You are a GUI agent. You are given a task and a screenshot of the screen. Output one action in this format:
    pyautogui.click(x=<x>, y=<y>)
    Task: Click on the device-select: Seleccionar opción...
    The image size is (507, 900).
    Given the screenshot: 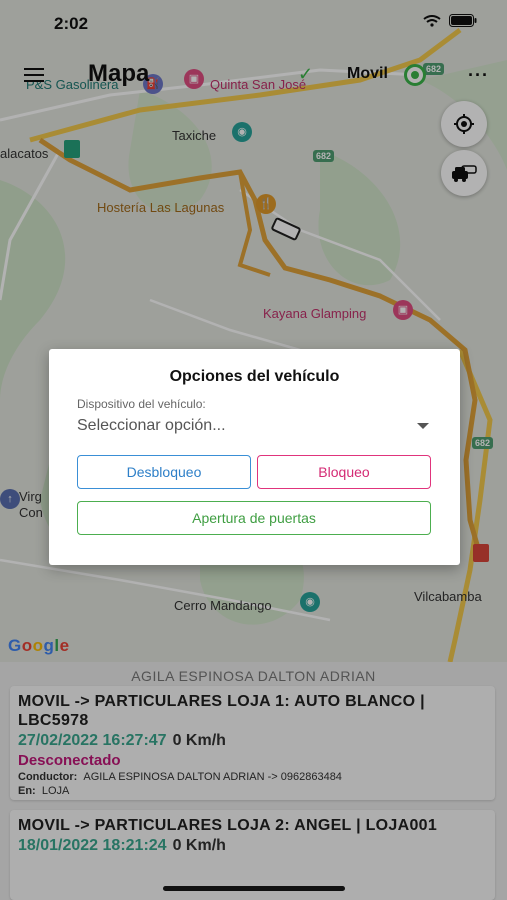 What is the action you would take?
    pyautogui.click(x=253, y=427)
    